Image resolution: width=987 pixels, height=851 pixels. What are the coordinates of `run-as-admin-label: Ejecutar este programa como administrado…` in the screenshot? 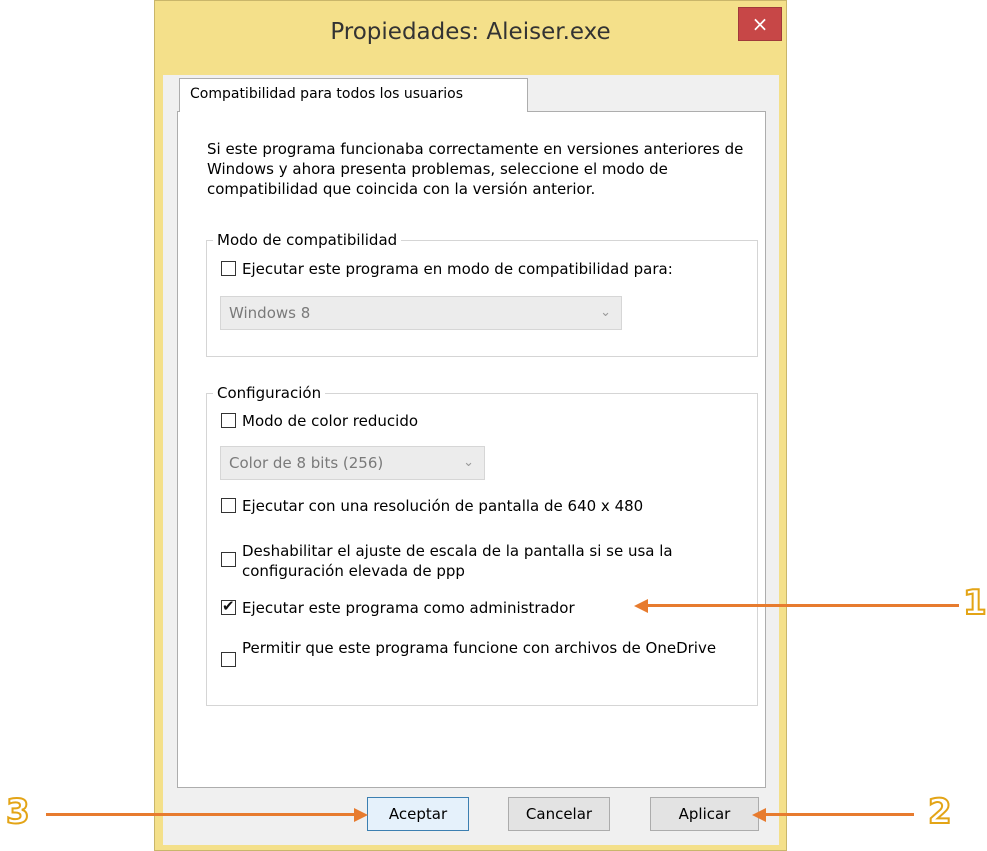 It's located at (408, 608).